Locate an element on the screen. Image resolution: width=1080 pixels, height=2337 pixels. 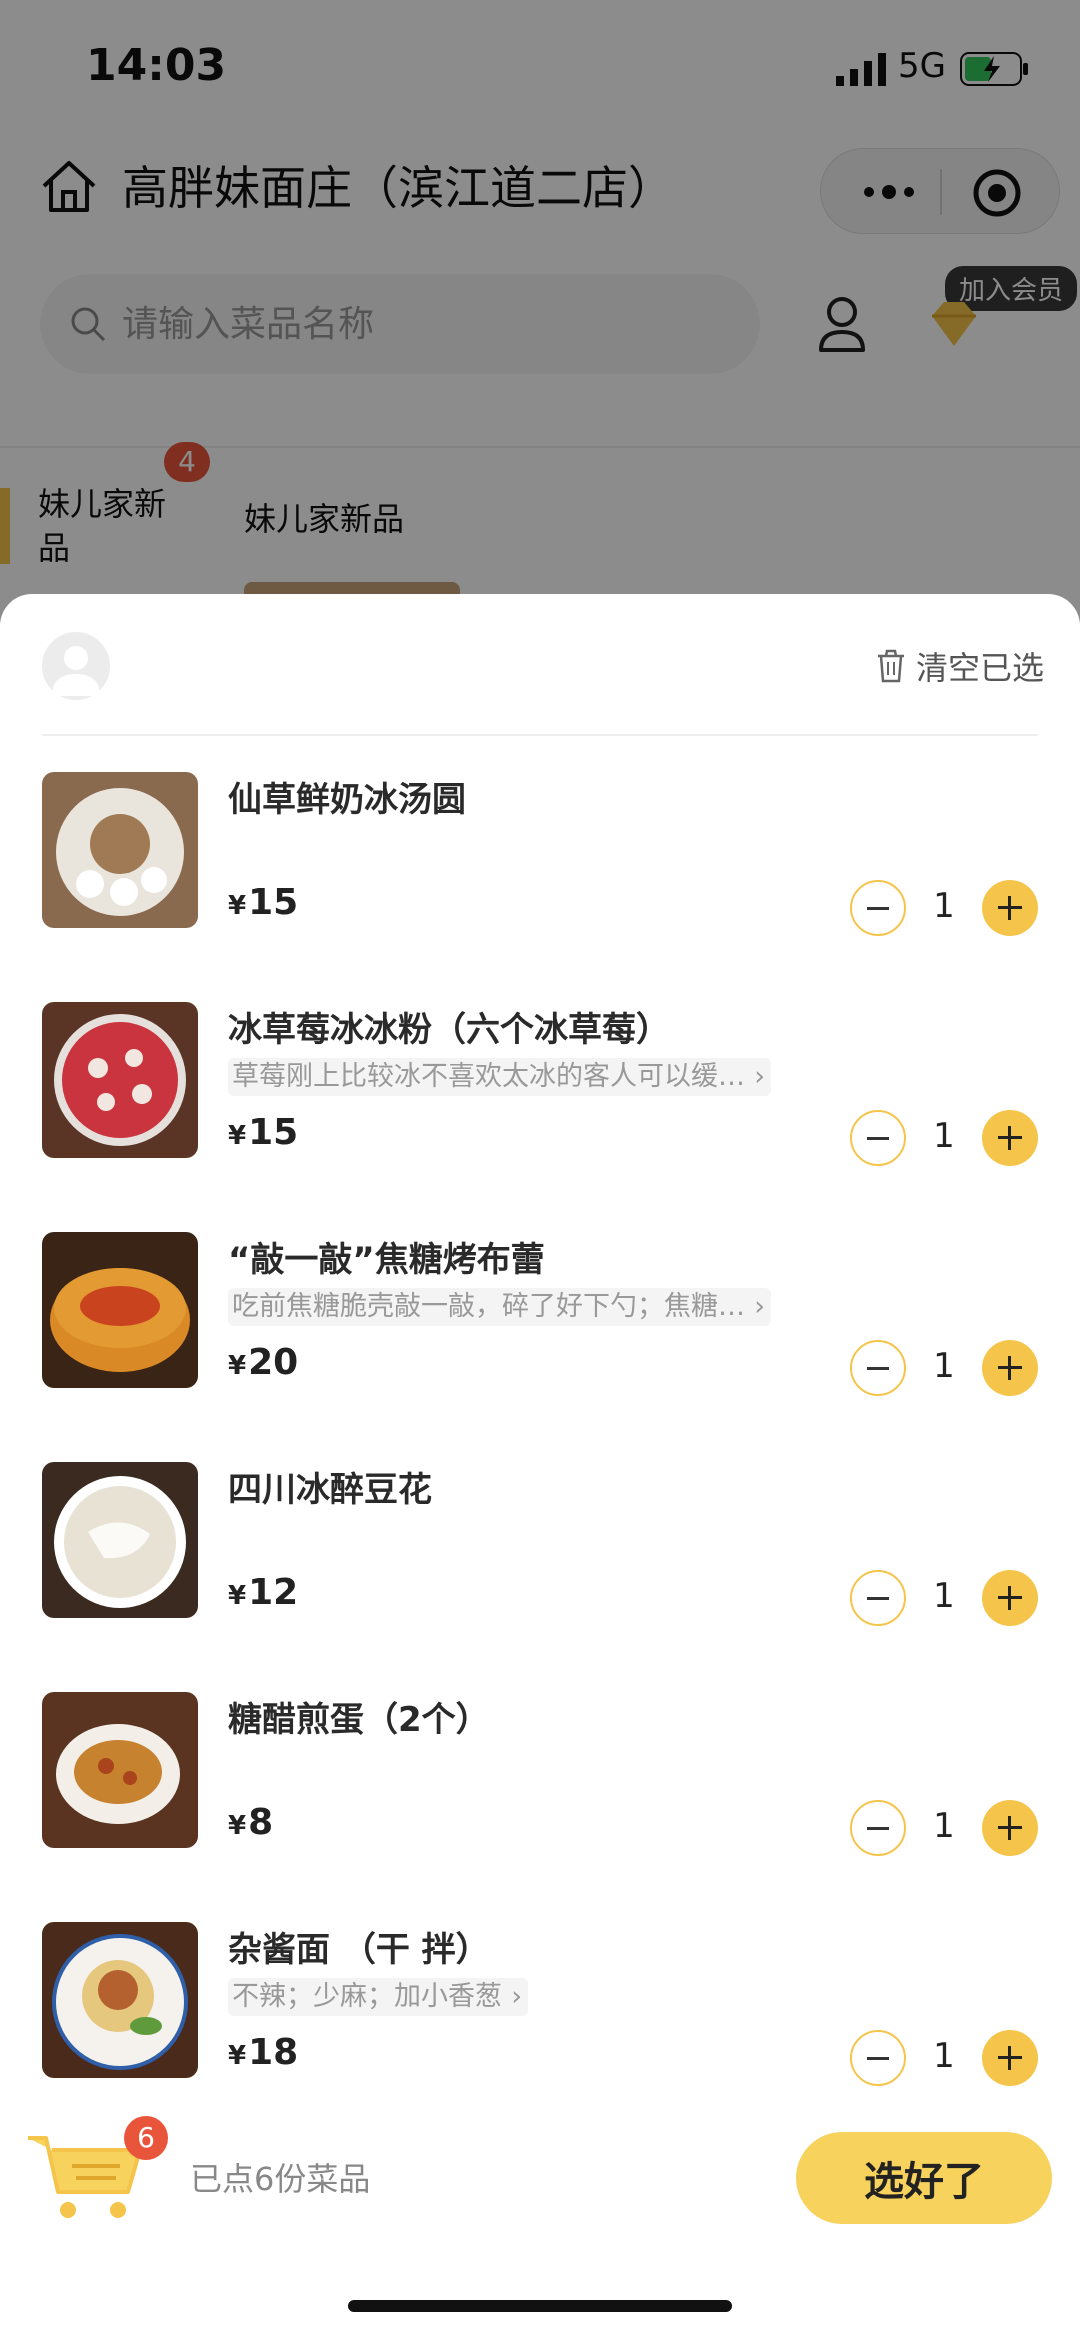
avatar-placeholder-icon is located at coordinates (76, 671).